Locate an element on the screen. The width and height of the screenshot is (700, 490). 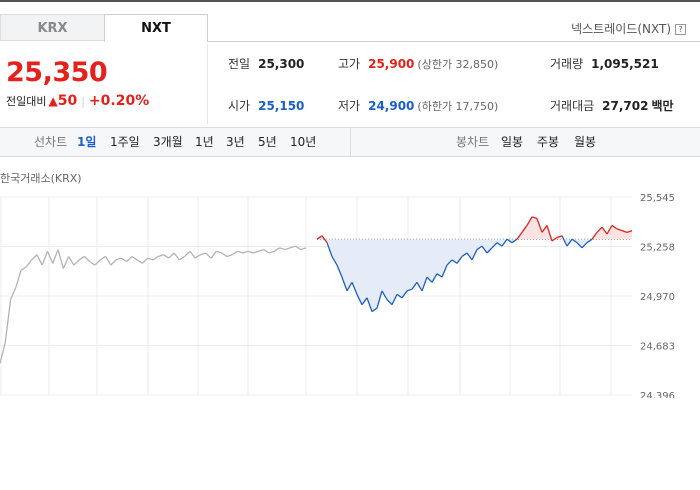
stat-label: 시가 is located at coordinates (239, 106).